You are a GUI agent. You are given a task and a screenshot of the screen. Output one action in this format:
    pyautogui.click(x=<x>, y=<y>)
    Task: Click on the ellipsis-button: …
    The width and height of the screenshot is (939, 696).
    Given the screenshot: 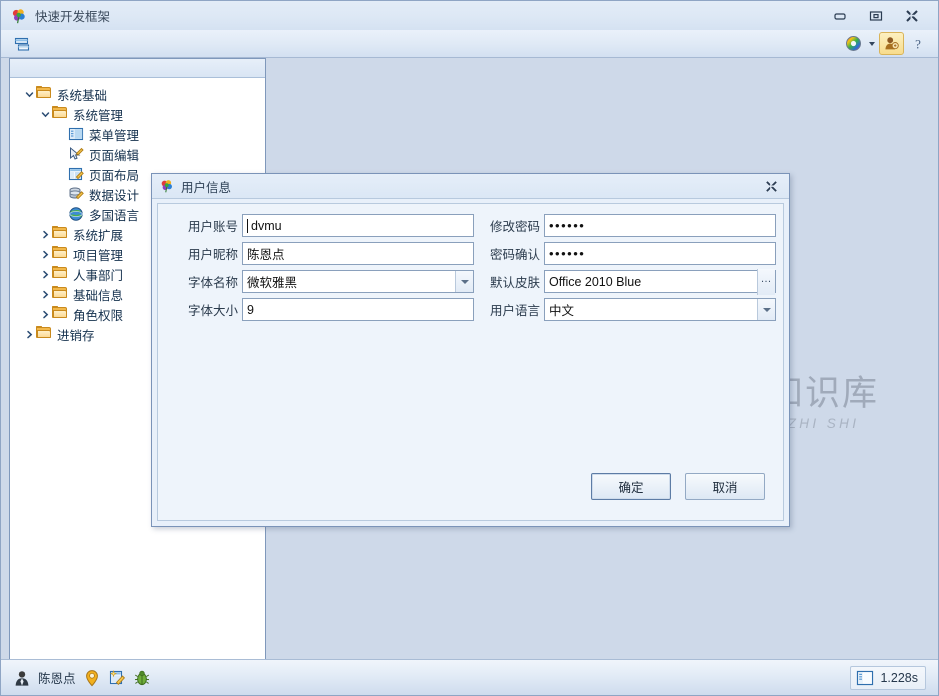 What is the action you would take?
    pyautogui.click(x=766, y=281)
    